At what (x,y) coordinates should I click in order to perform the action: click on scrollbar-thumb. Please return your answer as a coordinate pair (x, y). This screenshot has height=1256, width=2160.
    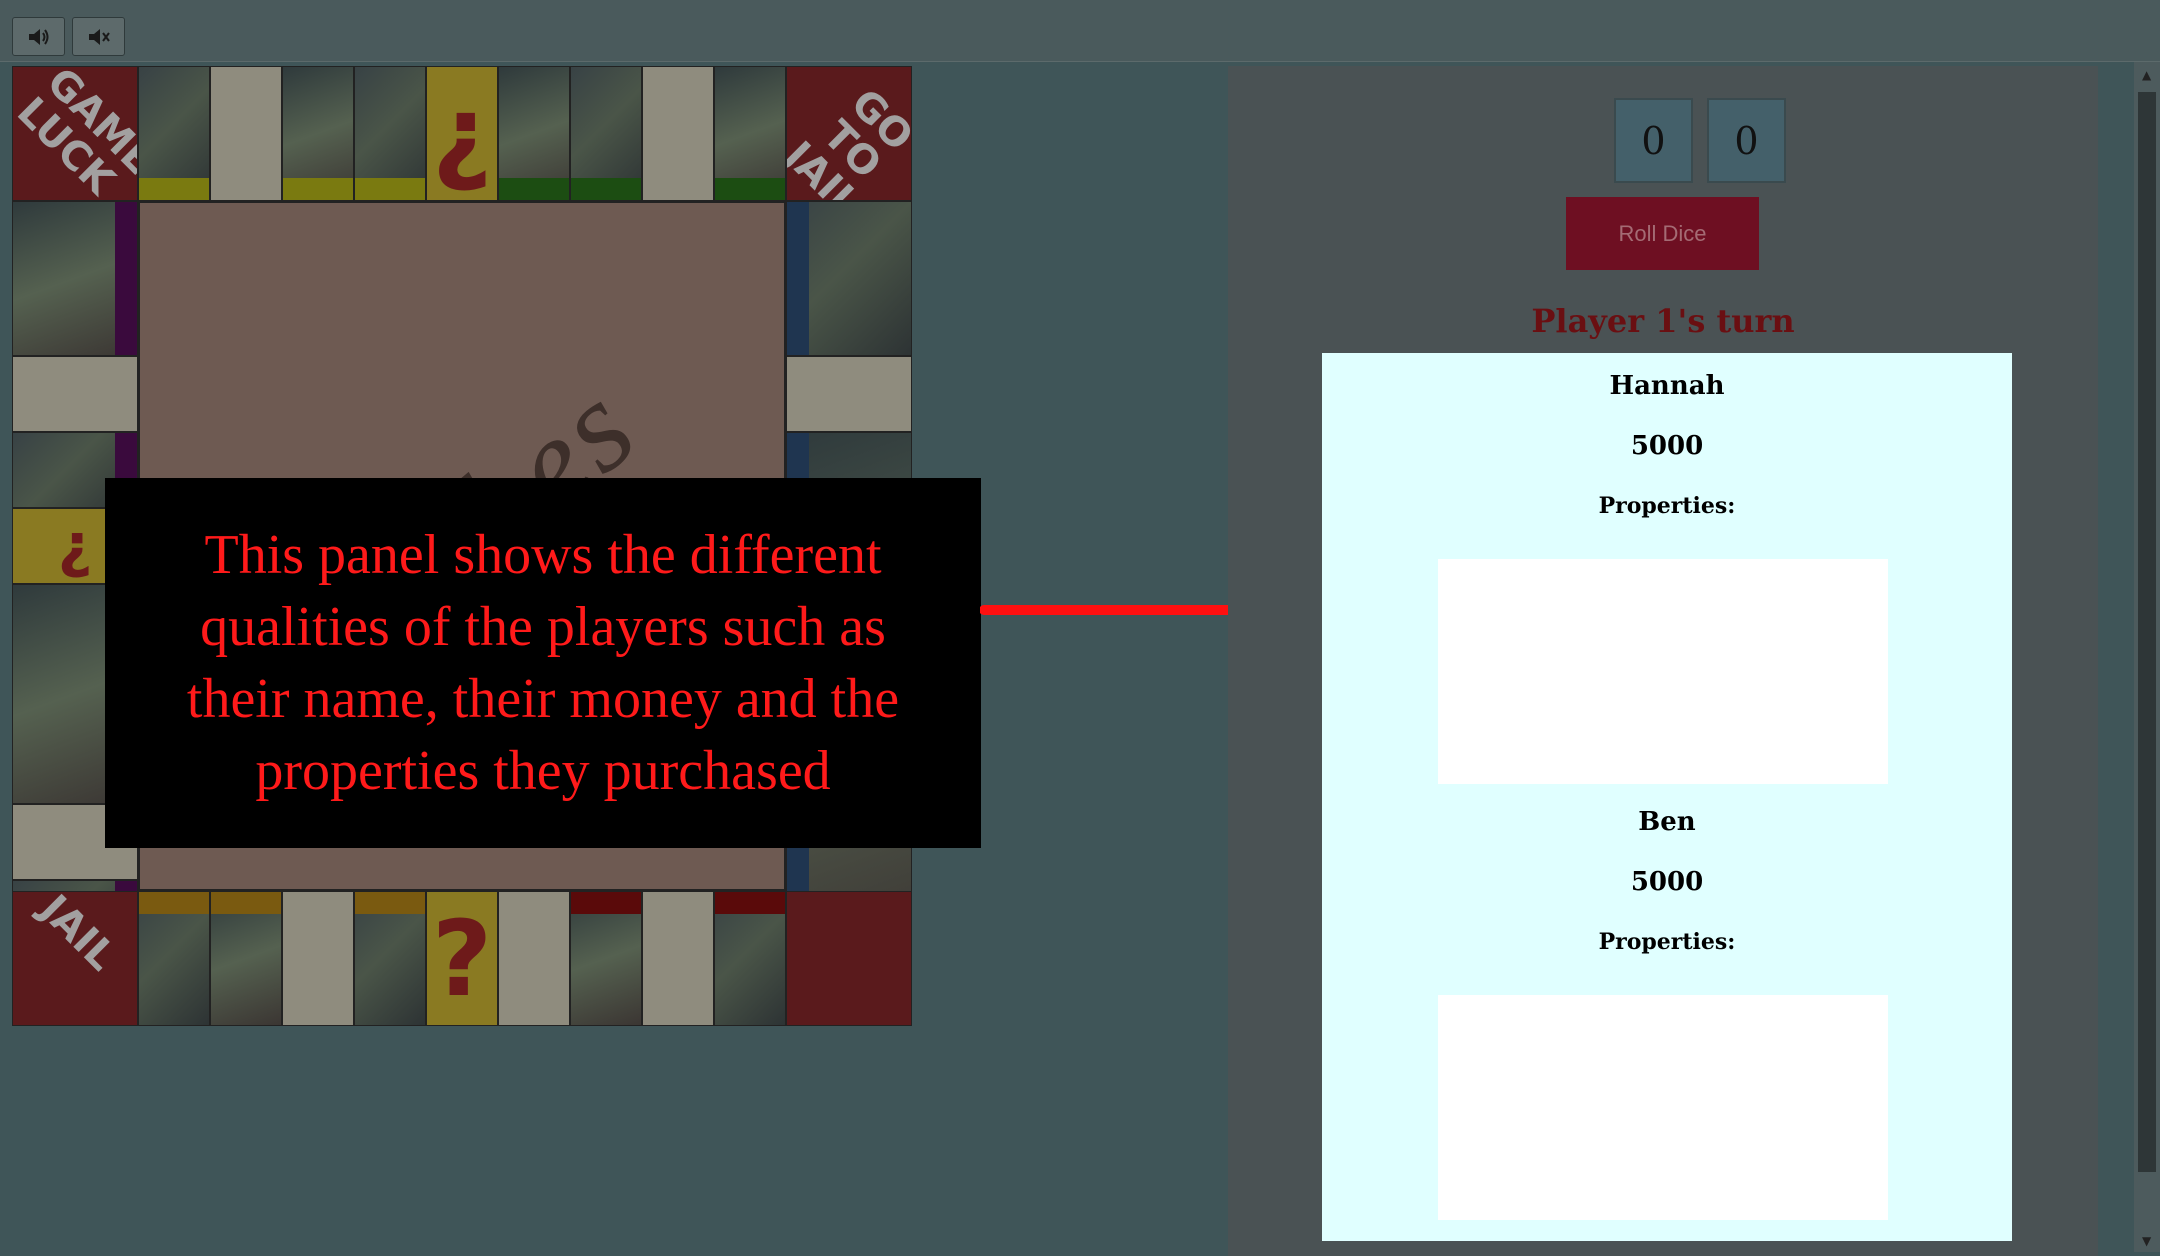
    Looking at the image, I should click on (2147, 632).